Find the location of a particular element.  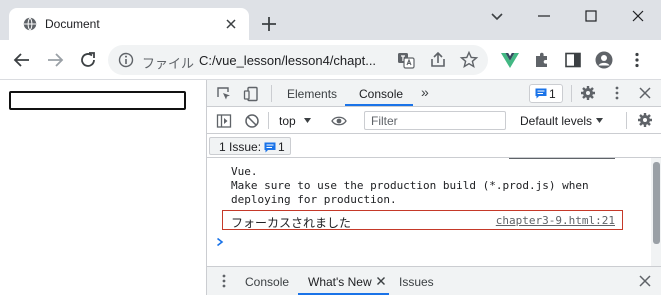

focused-text-input is located at coordinates (97, 100).